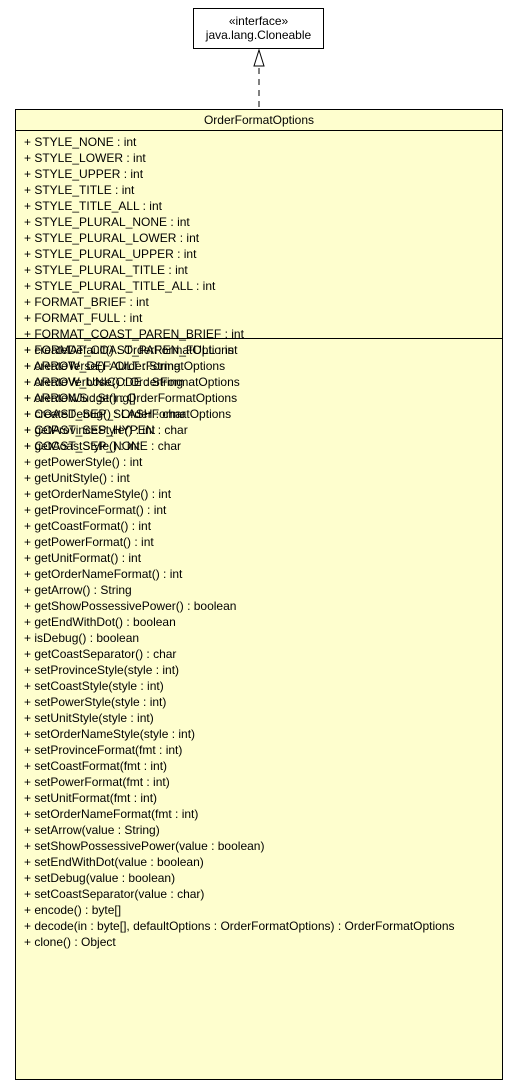 The height and width of the screenshot is (1088, 520). What do you see at coordinates (96, 766) in the screenshot?
I see `method-row: + setCoastFormat(fmt : int)` at bounding box center [96, 766].